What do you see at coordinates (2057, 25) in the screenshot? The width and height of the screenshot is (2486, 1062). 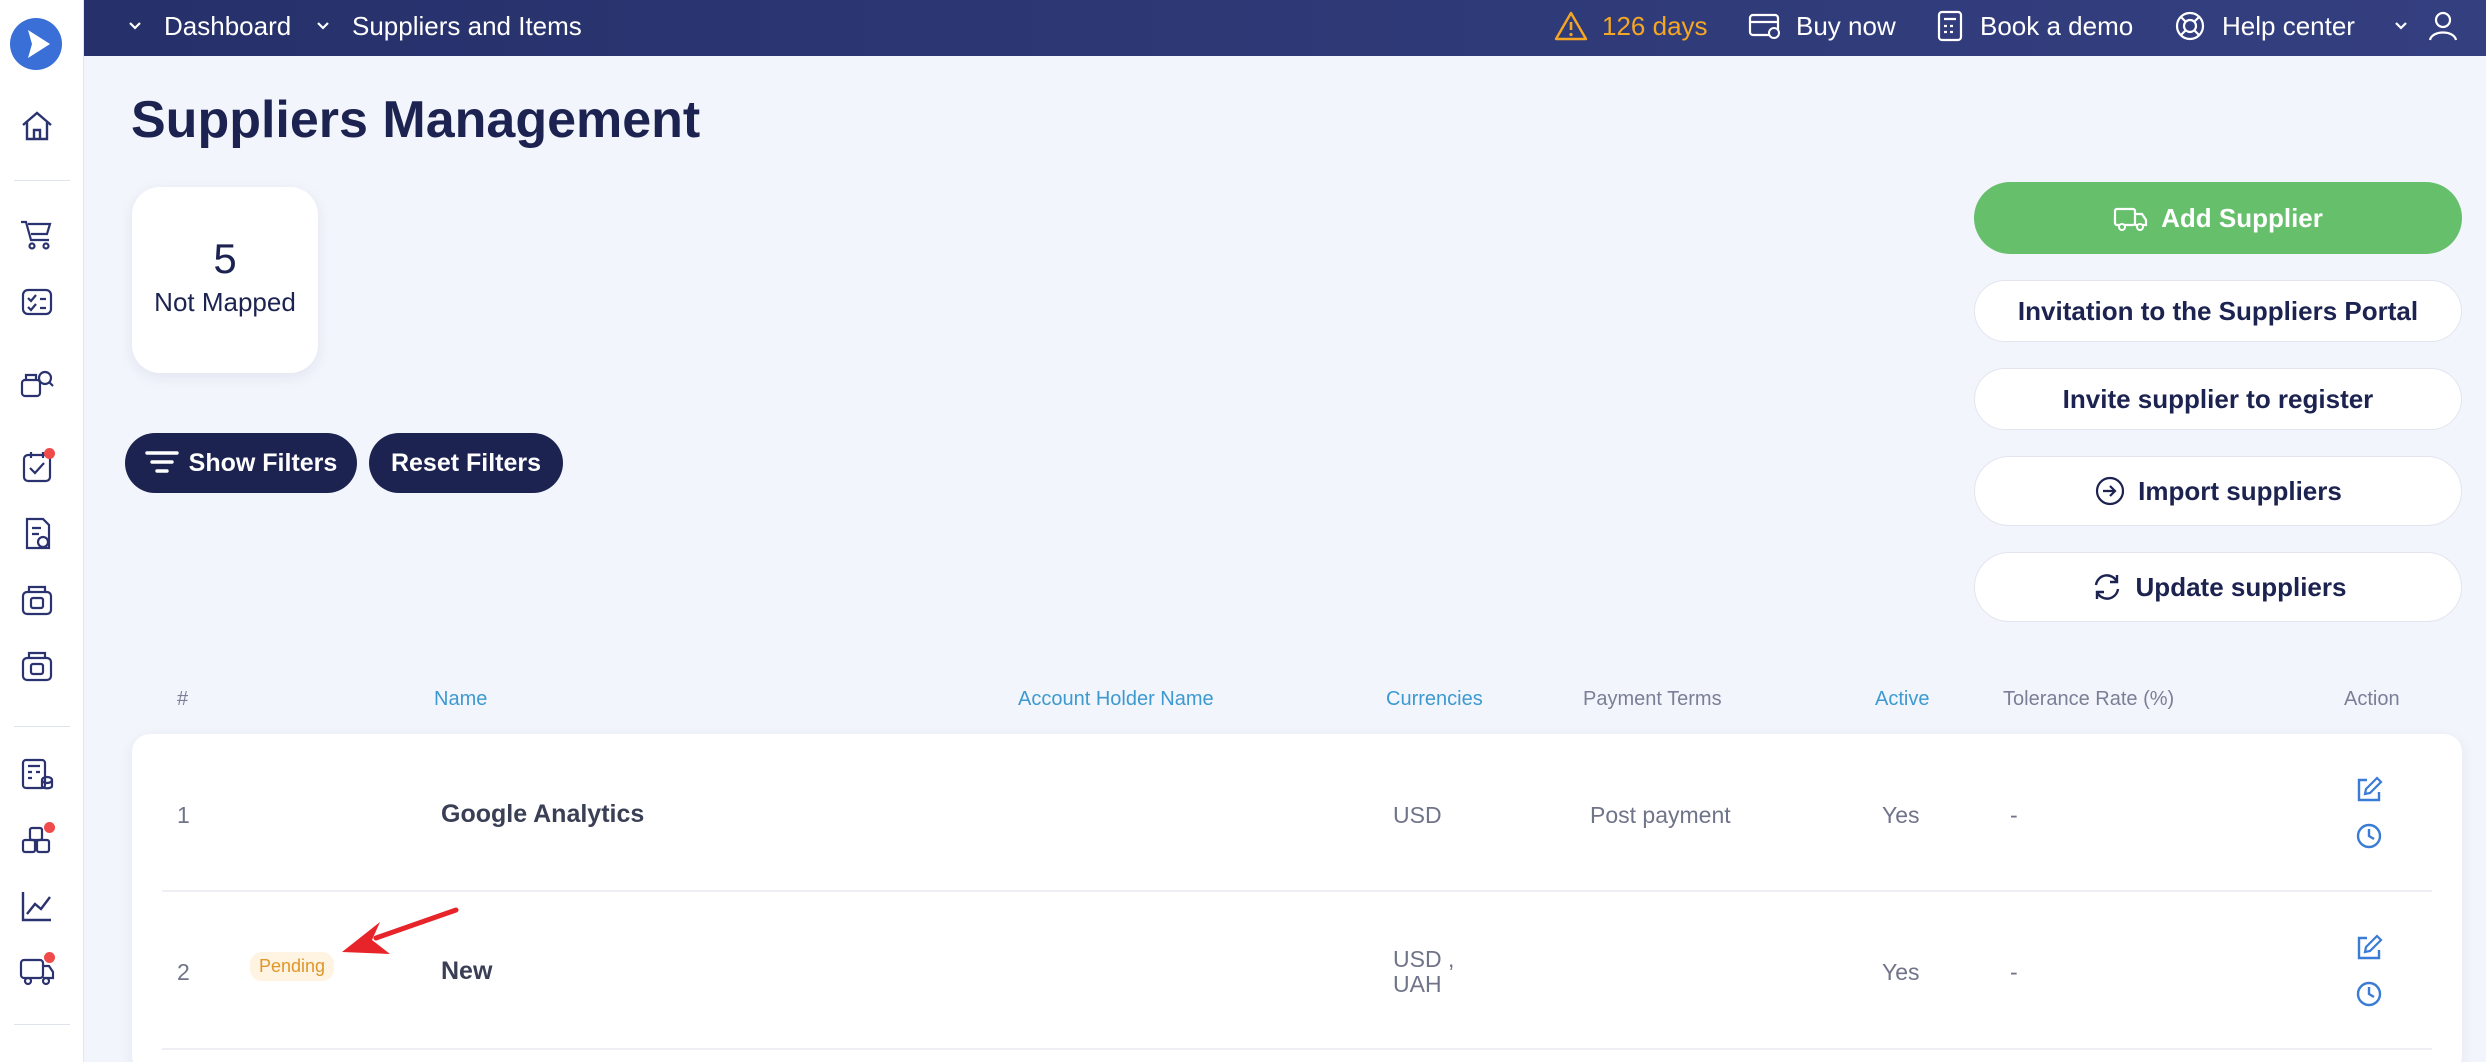 I see `book-demo-label: Book a demo` at bounding box center [2057, 25].